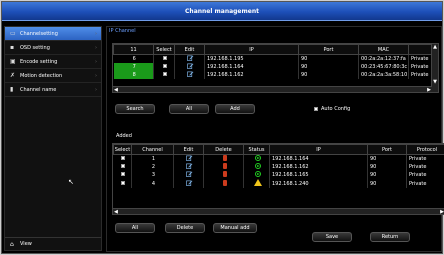 This screenshot has height=255, width=444. What do you see at coordinates (235, 228) in the screenshot?
I see `manual-add-button: Manual add` at bounding box center [235, 228].